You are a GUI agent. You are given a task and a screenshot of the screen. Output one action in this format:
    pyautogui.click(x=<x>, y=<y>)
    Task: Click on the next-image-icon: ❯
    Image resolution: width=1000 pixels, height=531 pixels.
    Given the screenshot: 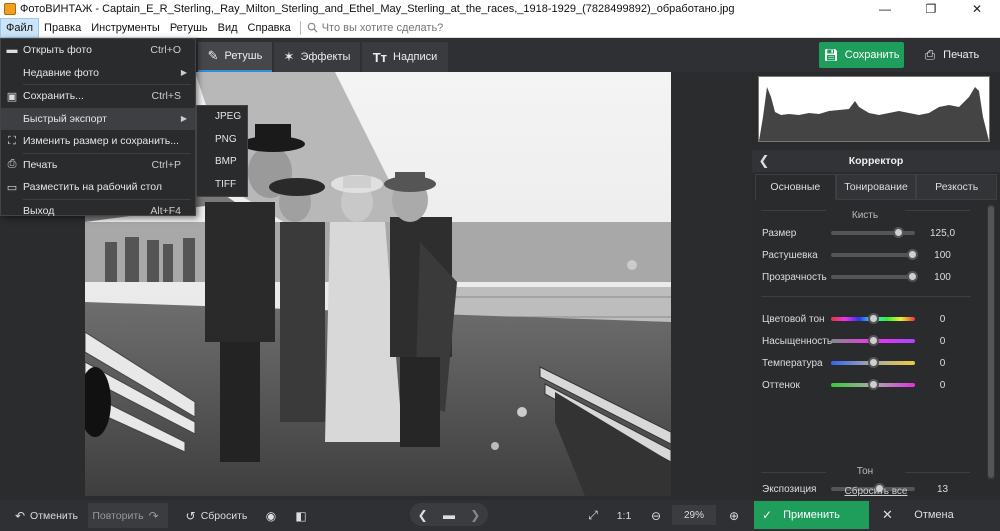 What is the action you would take?
    pyautogui.click(x=475, y=515)
    